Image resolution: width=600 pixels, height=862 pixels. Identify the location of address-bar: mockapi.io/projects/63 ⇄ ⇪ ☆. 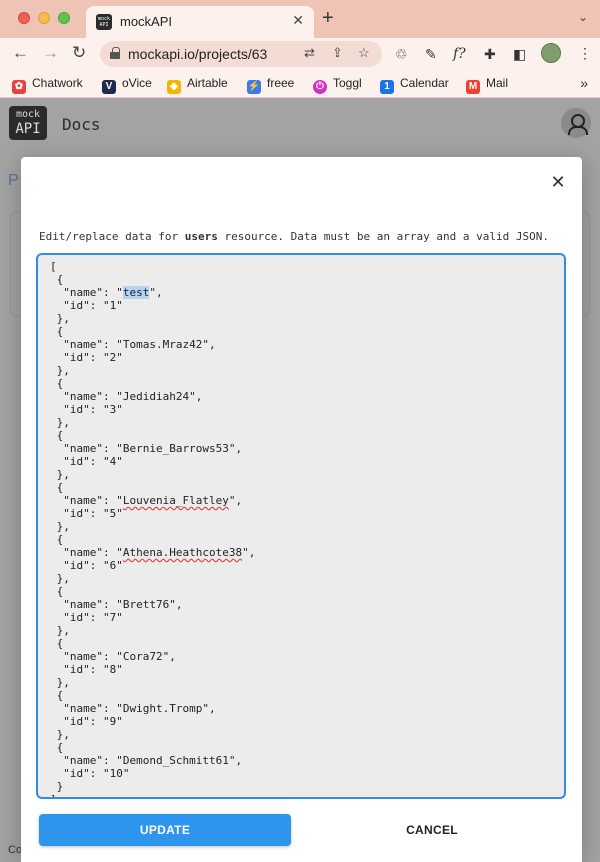
(241, 54).